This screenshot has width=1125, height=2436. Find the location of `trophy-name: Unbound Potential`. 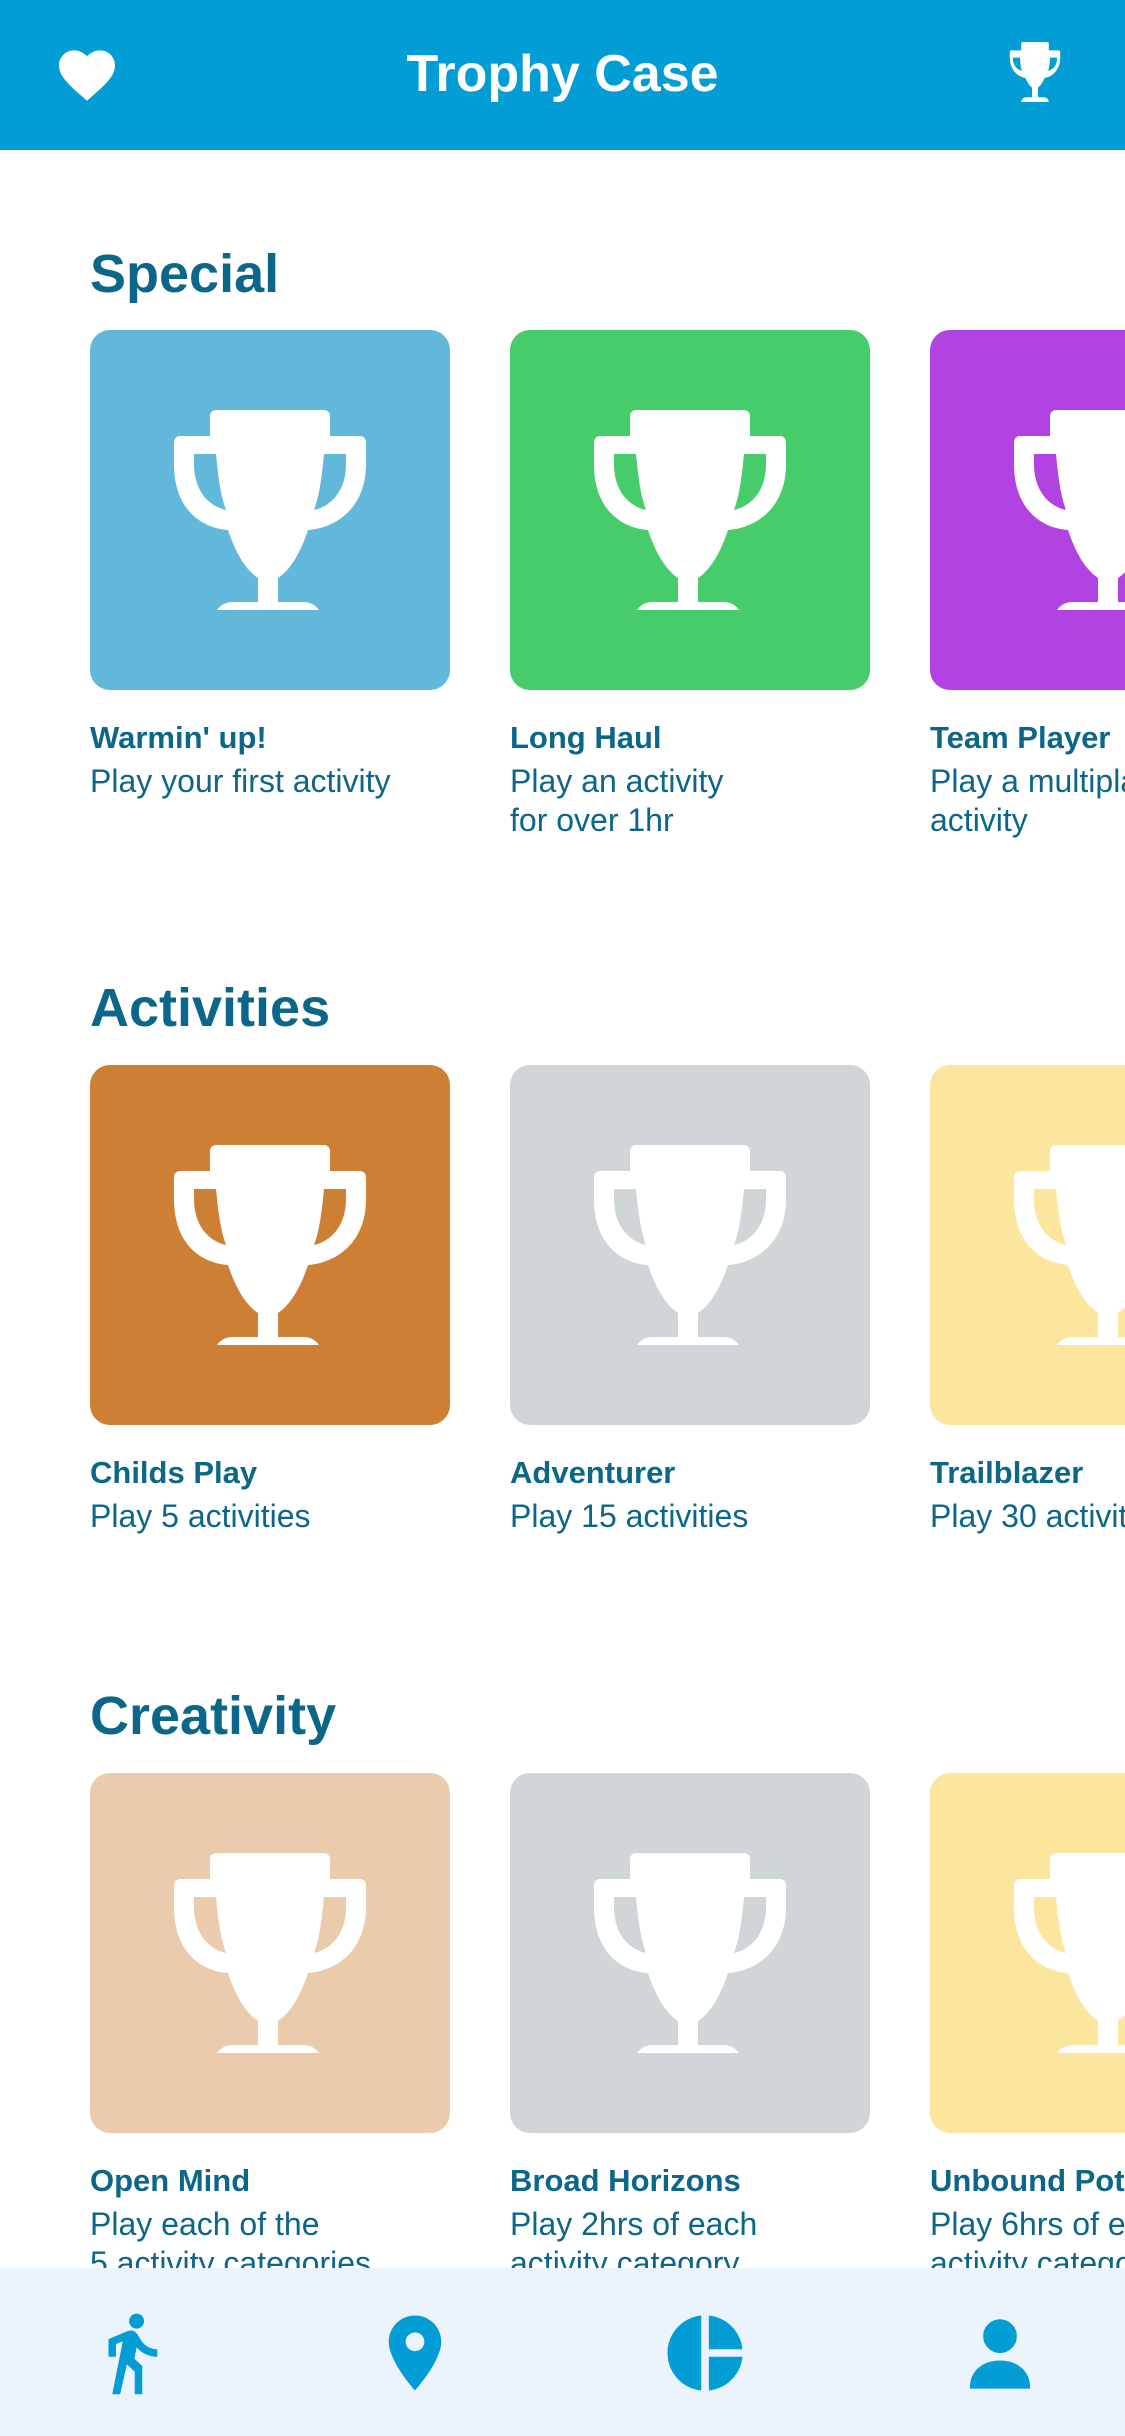

trophy-name: Unbound Potential is located at coordinates (1027, 2180).